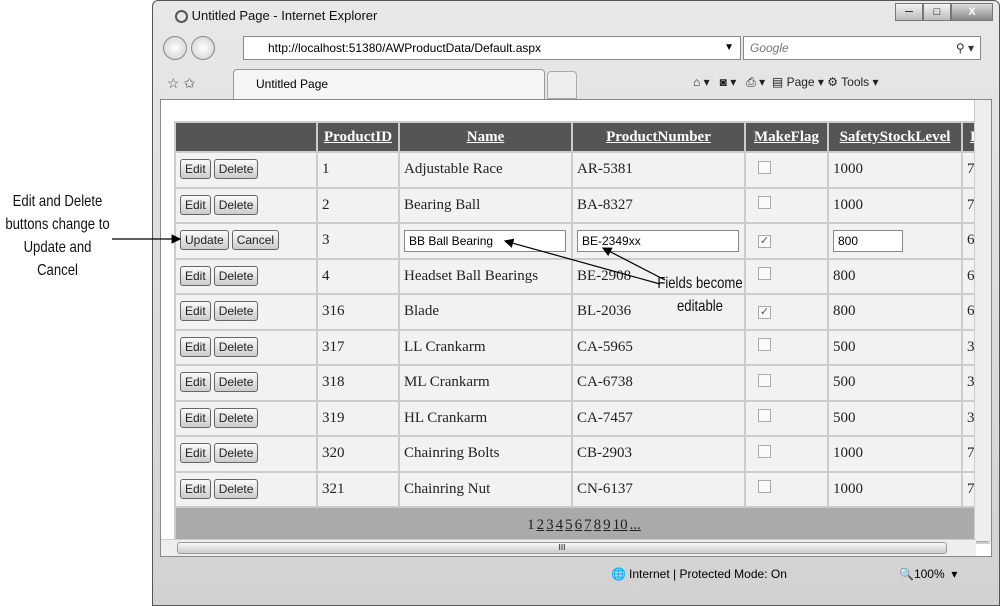 Image resolution: width=1000 pixels, height=606 pixels. Describe the element at coordinates (895, 137) in the screenshot. I see `column-header: SafetyStockLevel` at that location.